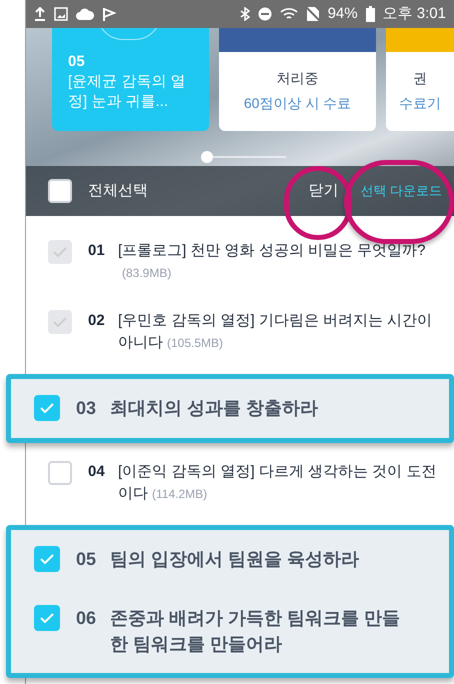  I want to click on status-label: 처리중, so click(297, 78).